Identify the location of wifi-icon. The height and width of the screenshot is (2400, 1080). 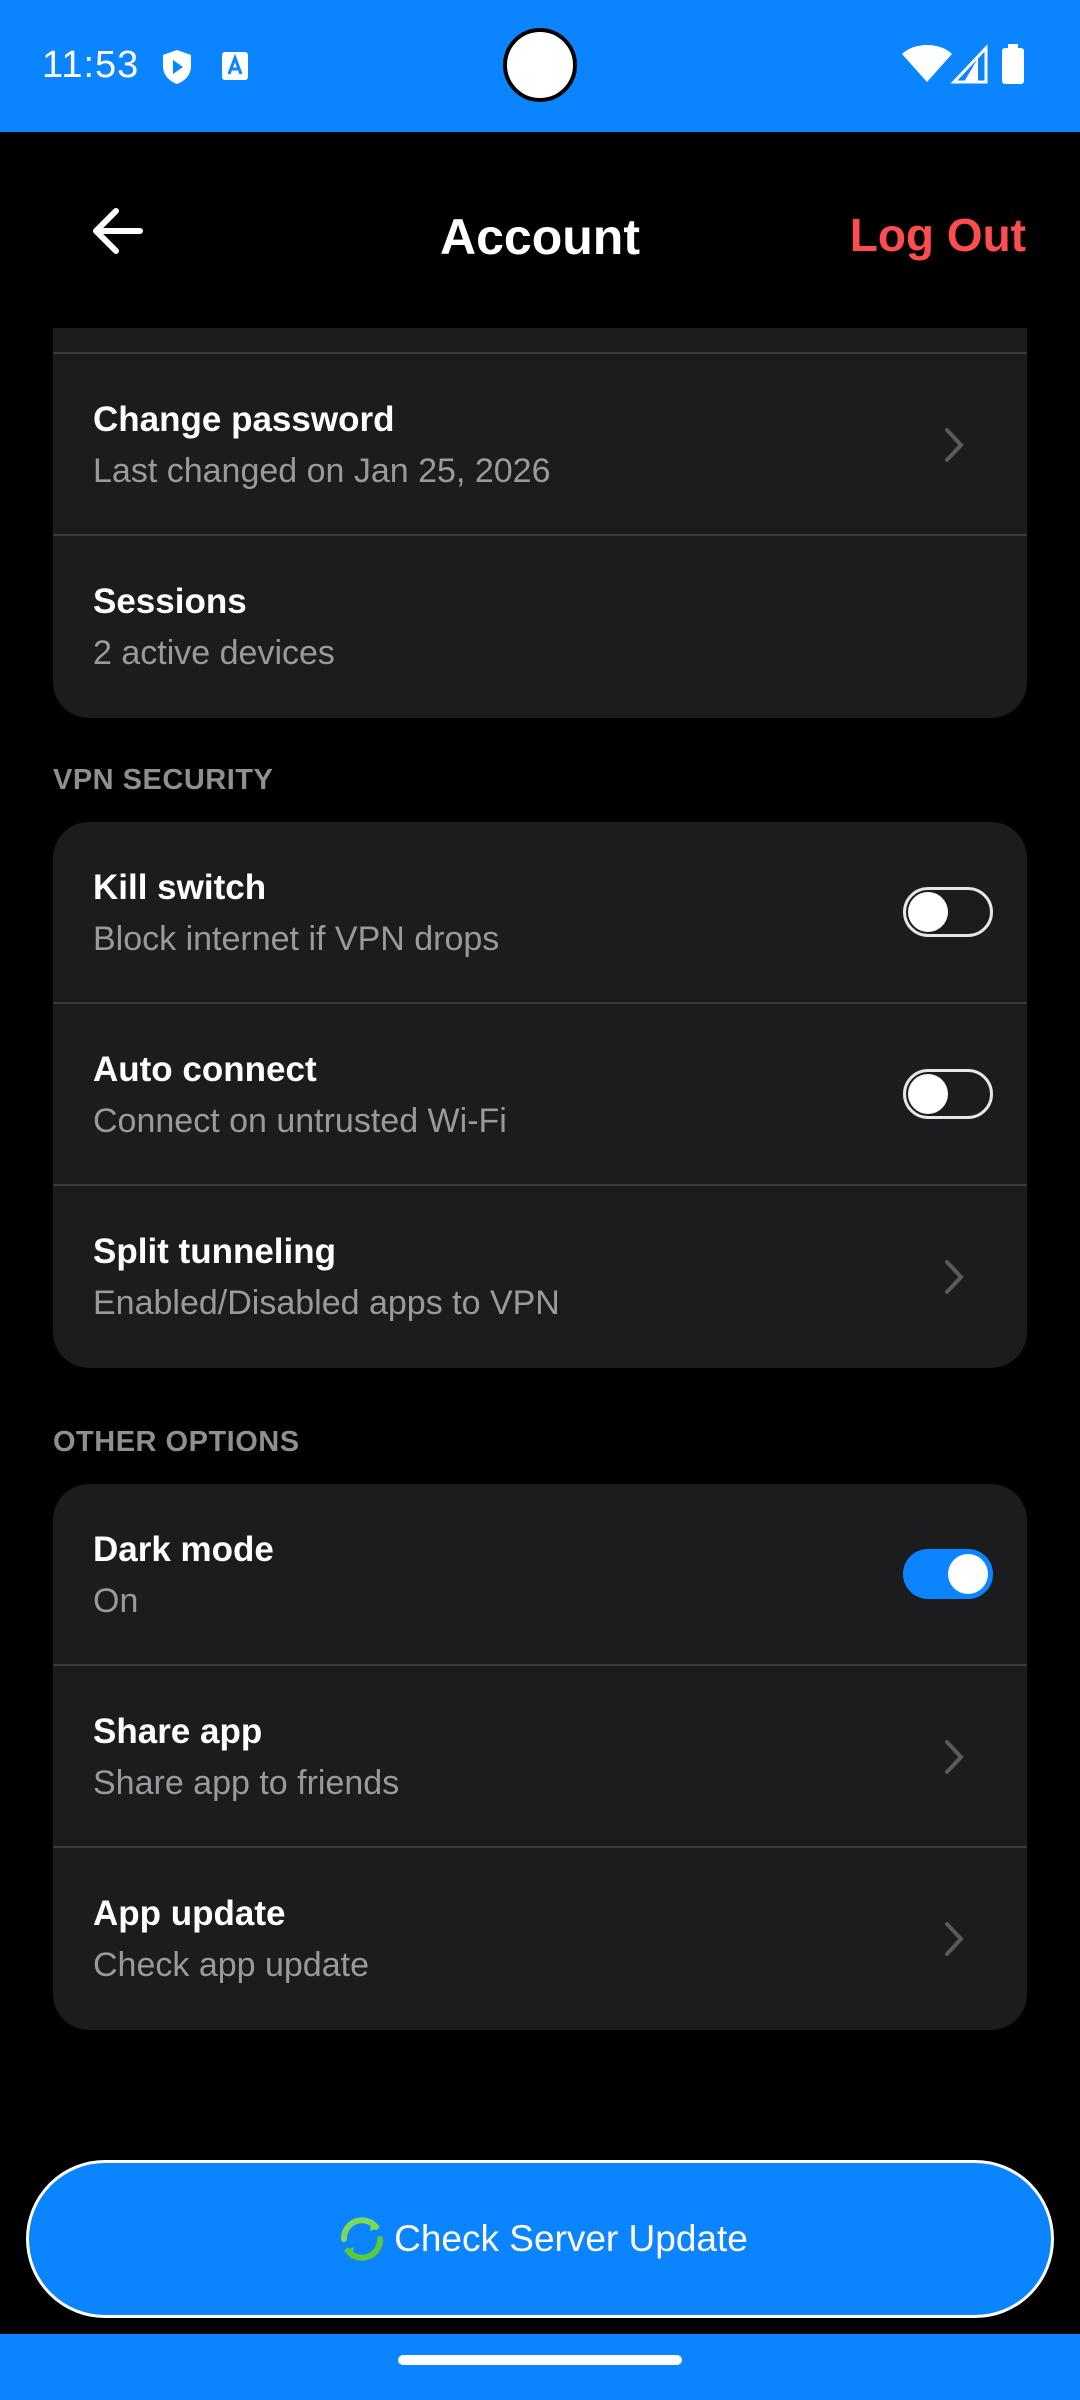
(927, 63).